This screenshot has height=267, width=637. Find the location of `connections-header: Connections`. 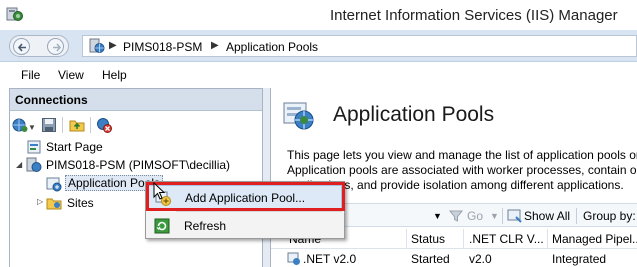

connections-header: Connections is located at coordinates (136, 100).